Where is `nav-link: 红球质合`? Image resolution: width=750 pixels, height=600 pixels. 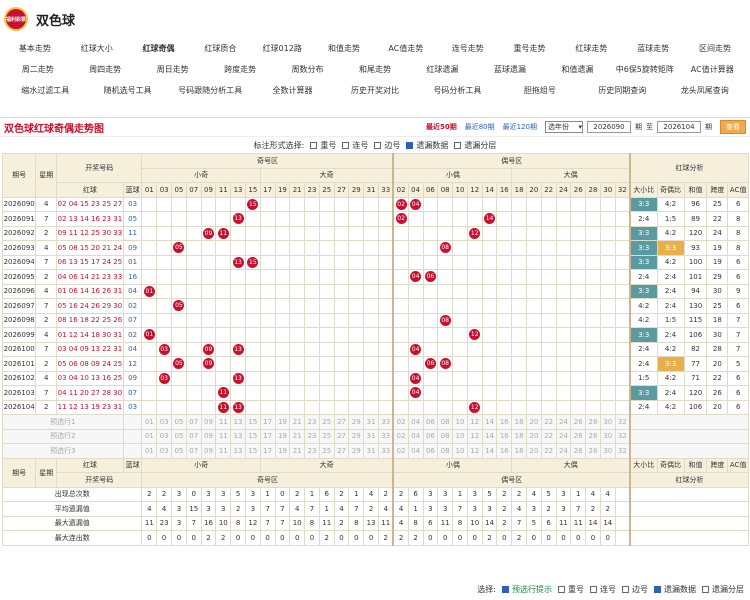 nav-link: 红球质合 is located at coordinates (220, 48).